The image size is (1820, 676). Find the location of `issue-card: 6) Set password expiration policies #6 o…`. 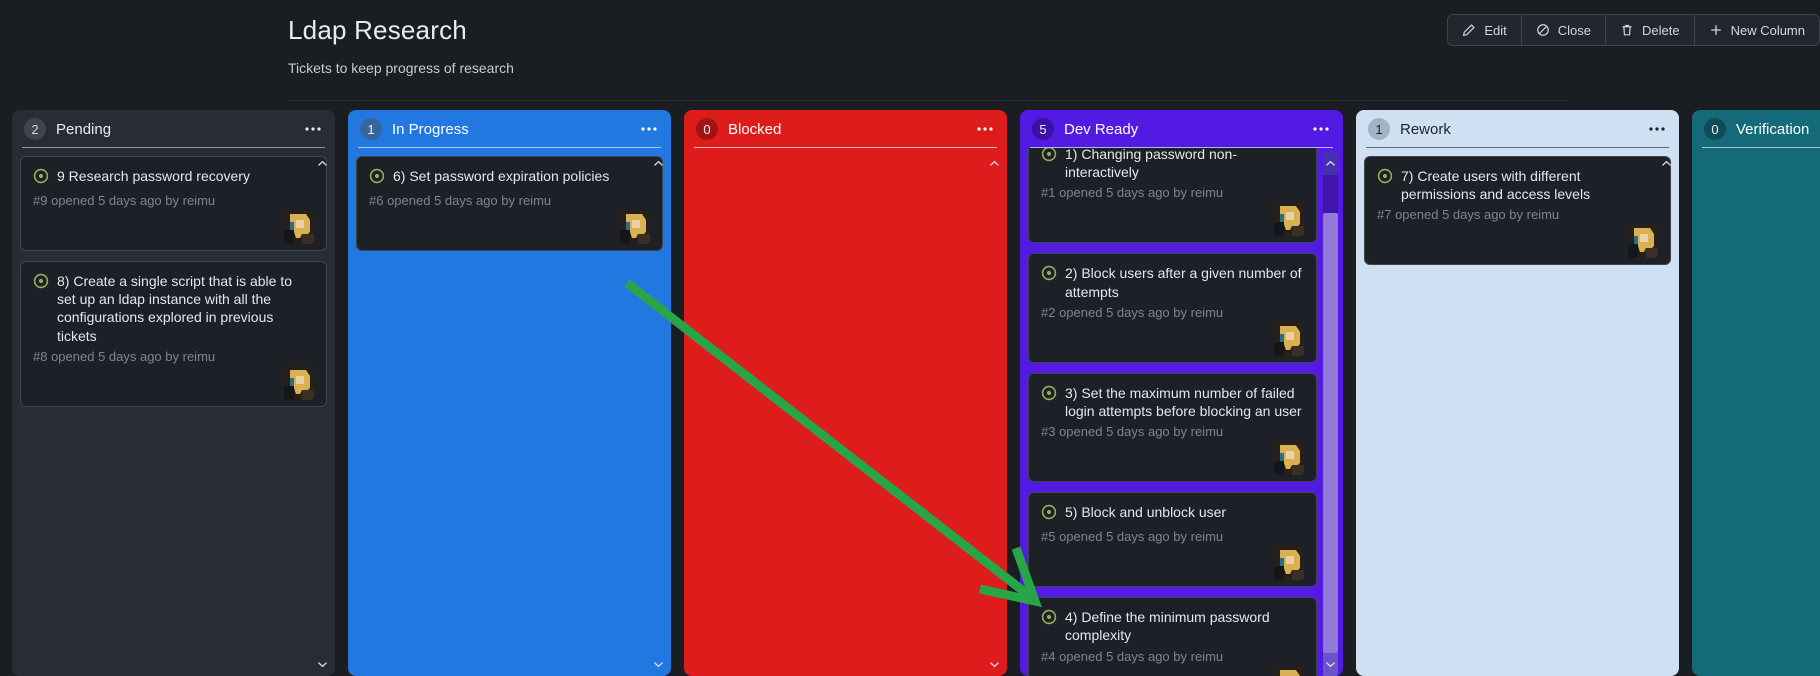

issue-card: 6) Set password expiration policies #6 o… is located at coordinates (509, 203).